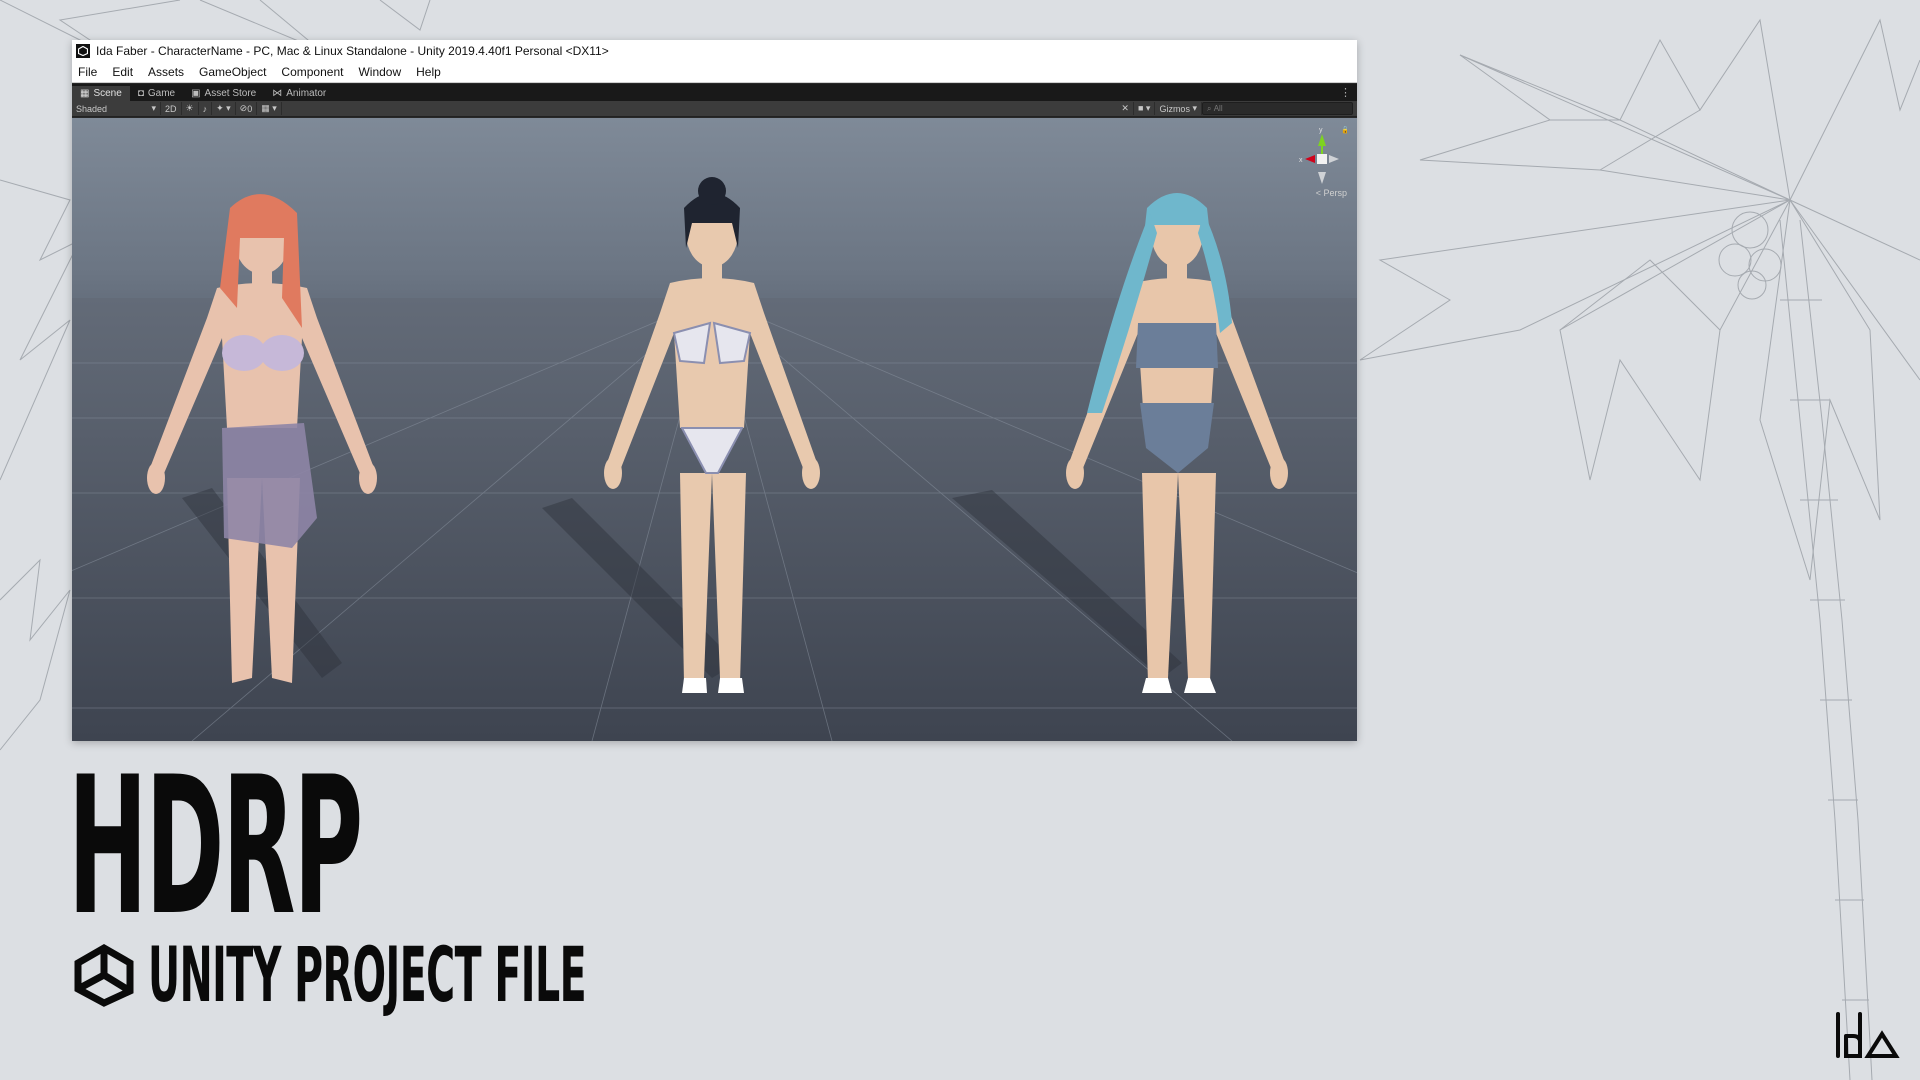  I want to click on audio-toggle: ♪, so click(206, 108).